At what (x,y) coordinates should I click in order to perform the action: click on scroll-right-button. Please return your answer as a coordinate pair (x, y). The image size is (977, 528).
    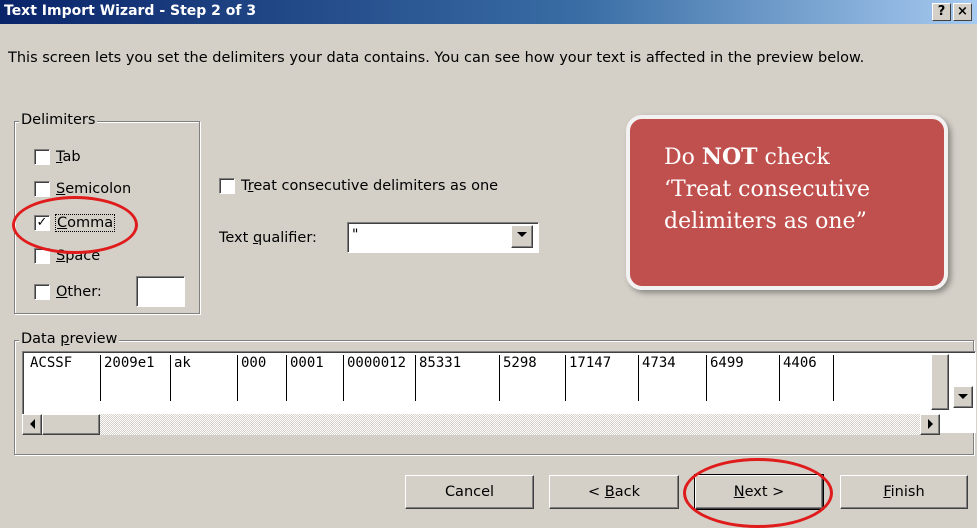
    Looking at the image, I should click on (930, 424).